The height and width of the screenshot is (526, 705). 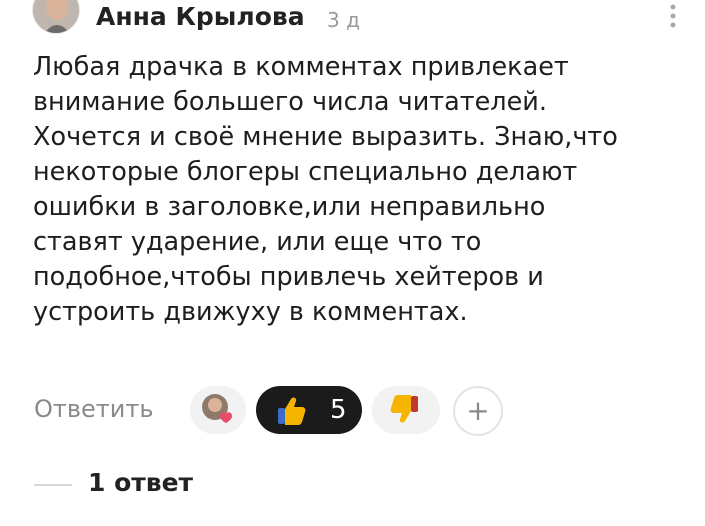 I want to click on replies-divider, so click(x=53, y=485).